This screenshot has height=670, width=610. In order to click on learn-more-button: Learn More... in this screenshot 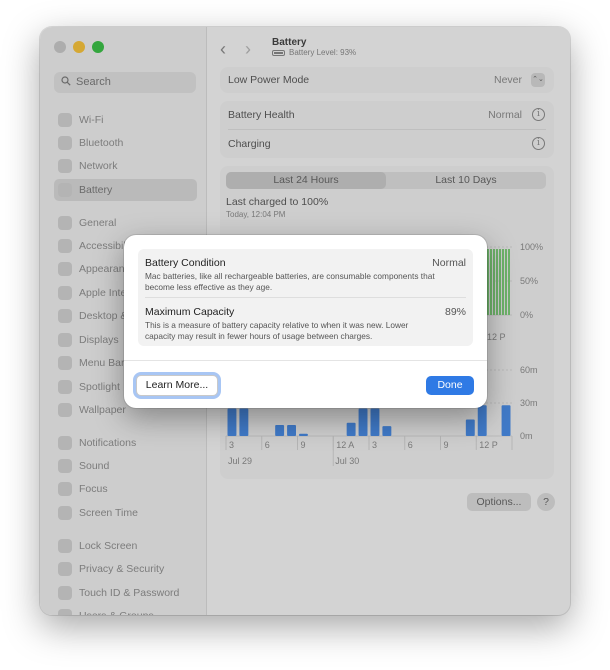, I will do `click(177, 385)`.